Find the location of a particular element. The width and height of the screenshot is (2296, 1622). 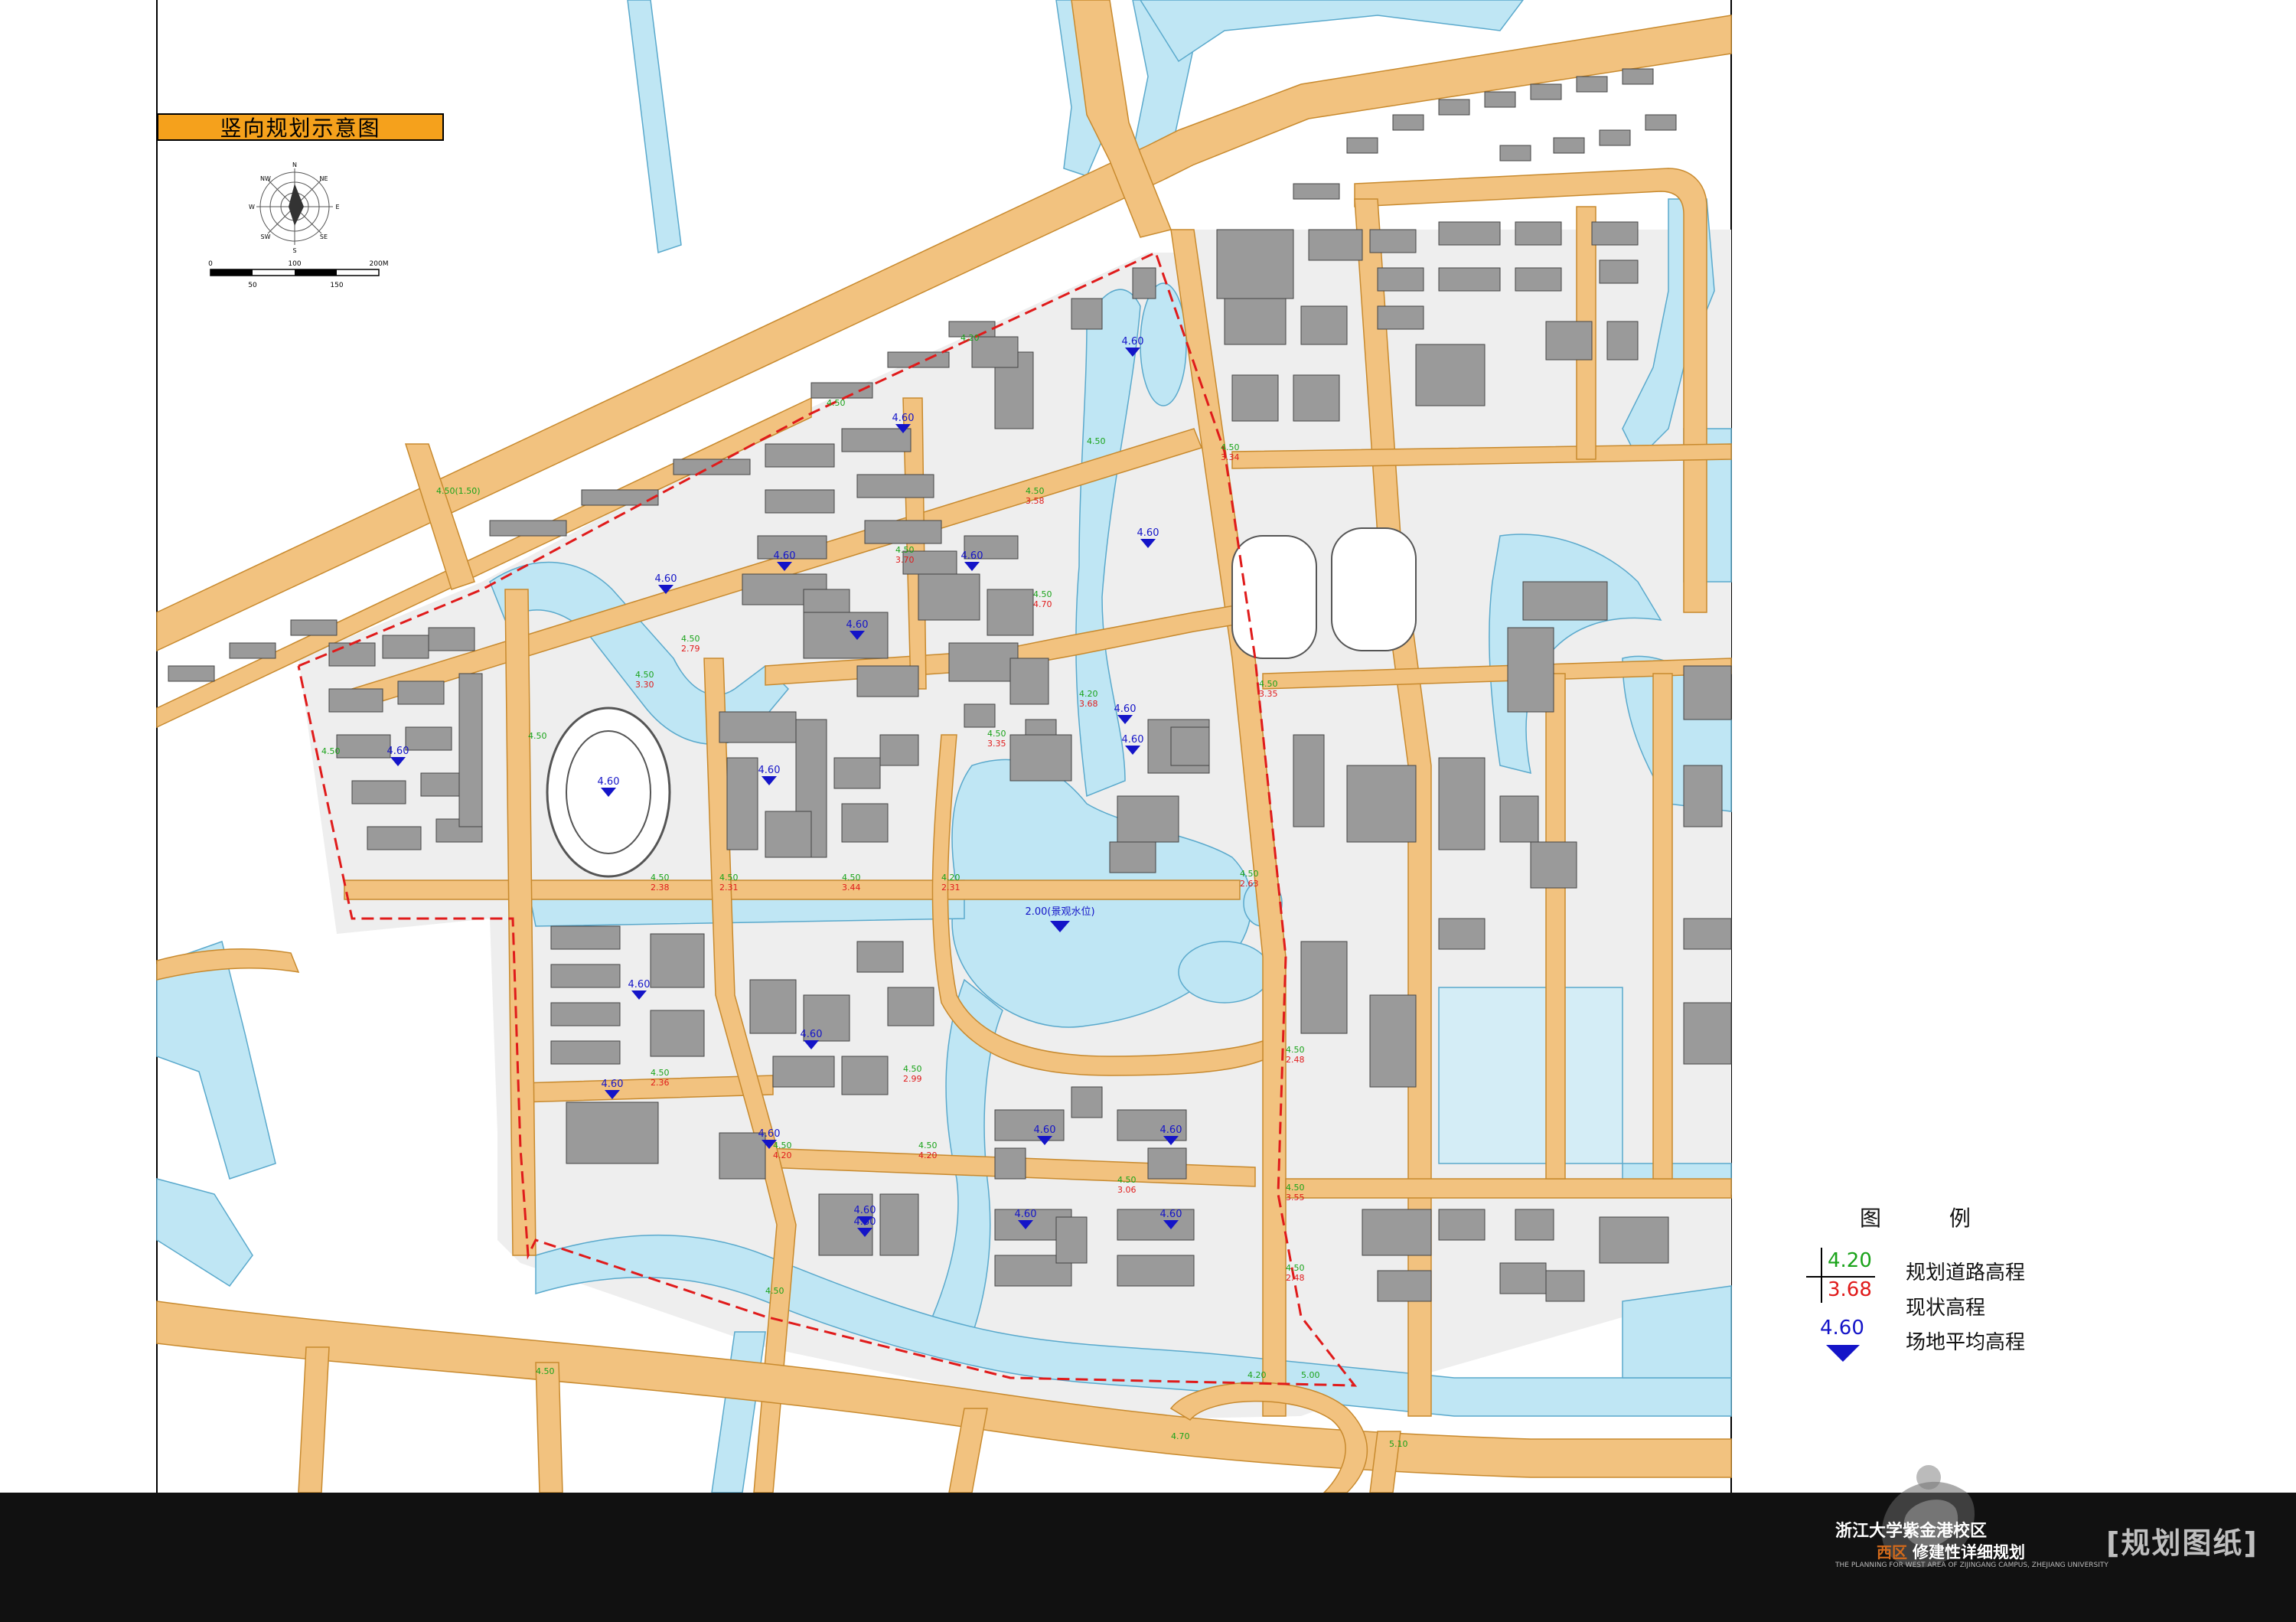

existing-road-elevation: 3.30 is located at coordinates (644, 685).